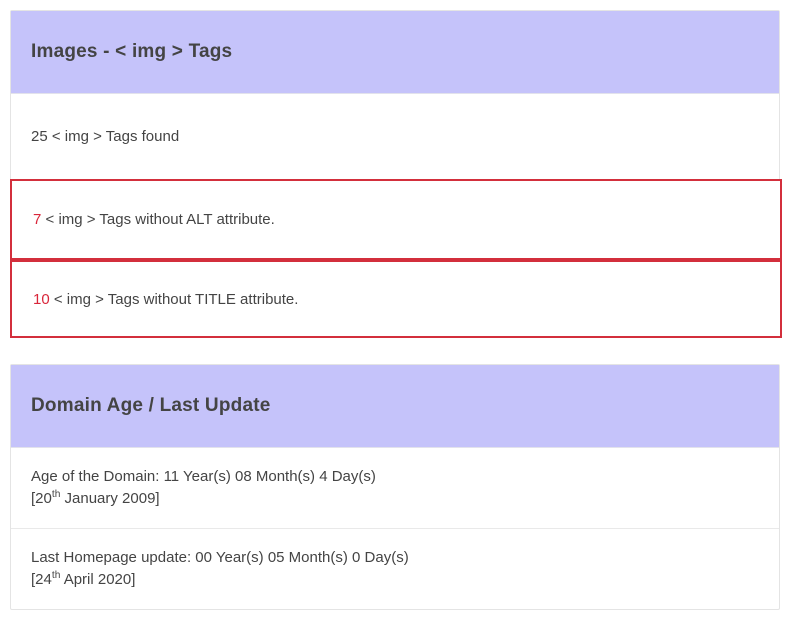 This screenshot has height=621, width=790. What do you see at coordinates (396, 299) in the screenshot?
I see `img-tags-missing-title-row: 10 < img > Tags without TITLE attribute.` at bounding box center [396, 299].